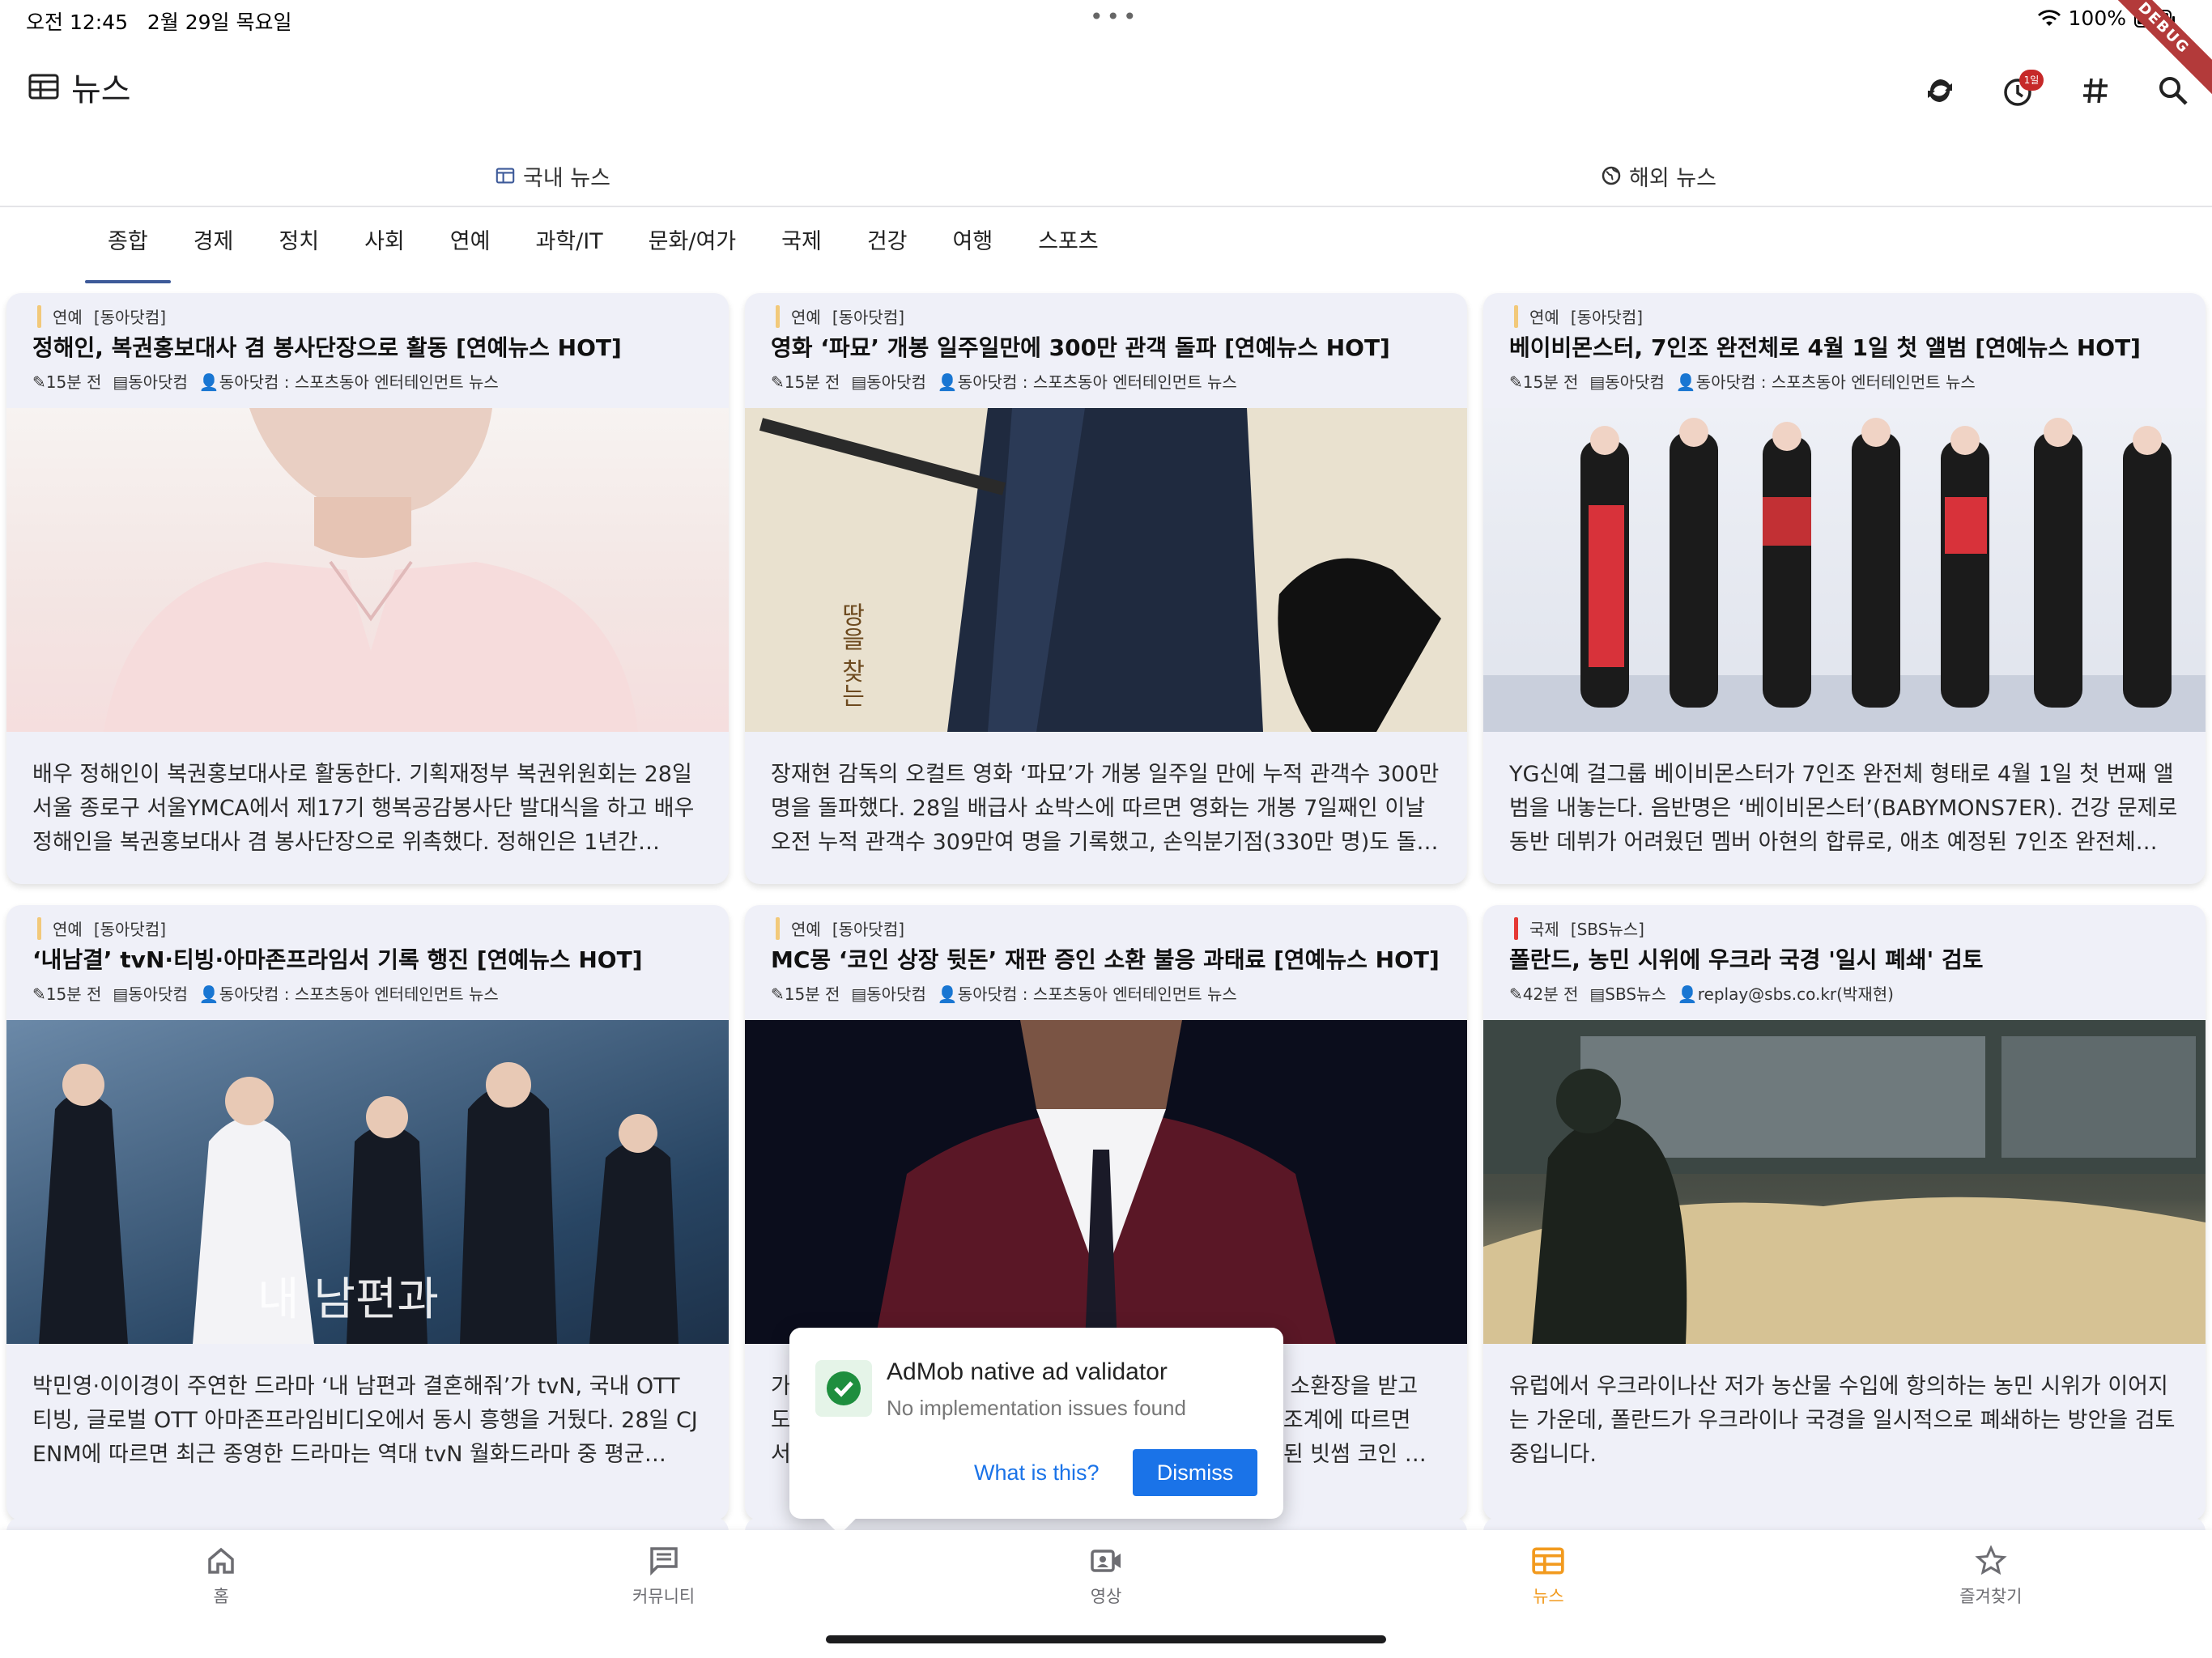  Describe the element at coordinates (385, 246) in the screenshot. I see `tab-category-society: 사회` at that location.